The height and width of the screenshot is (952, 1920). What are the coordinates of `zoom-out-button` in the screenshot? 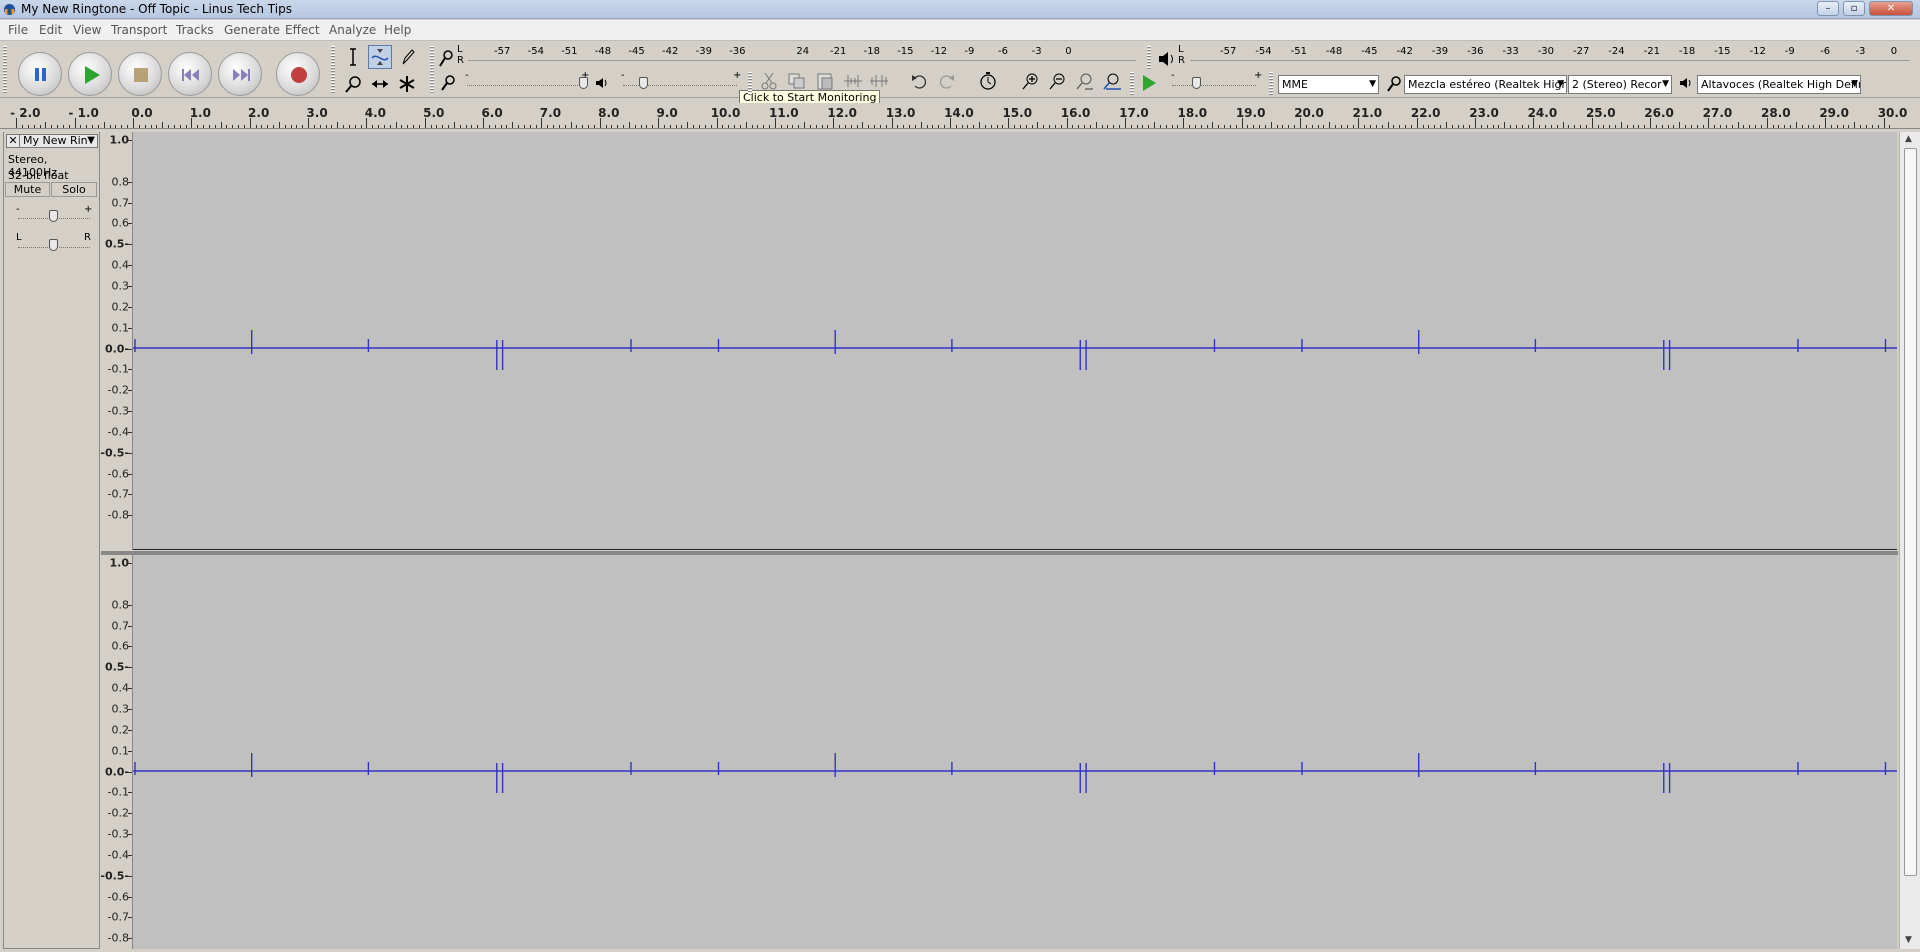 It's located at (1057, 81).